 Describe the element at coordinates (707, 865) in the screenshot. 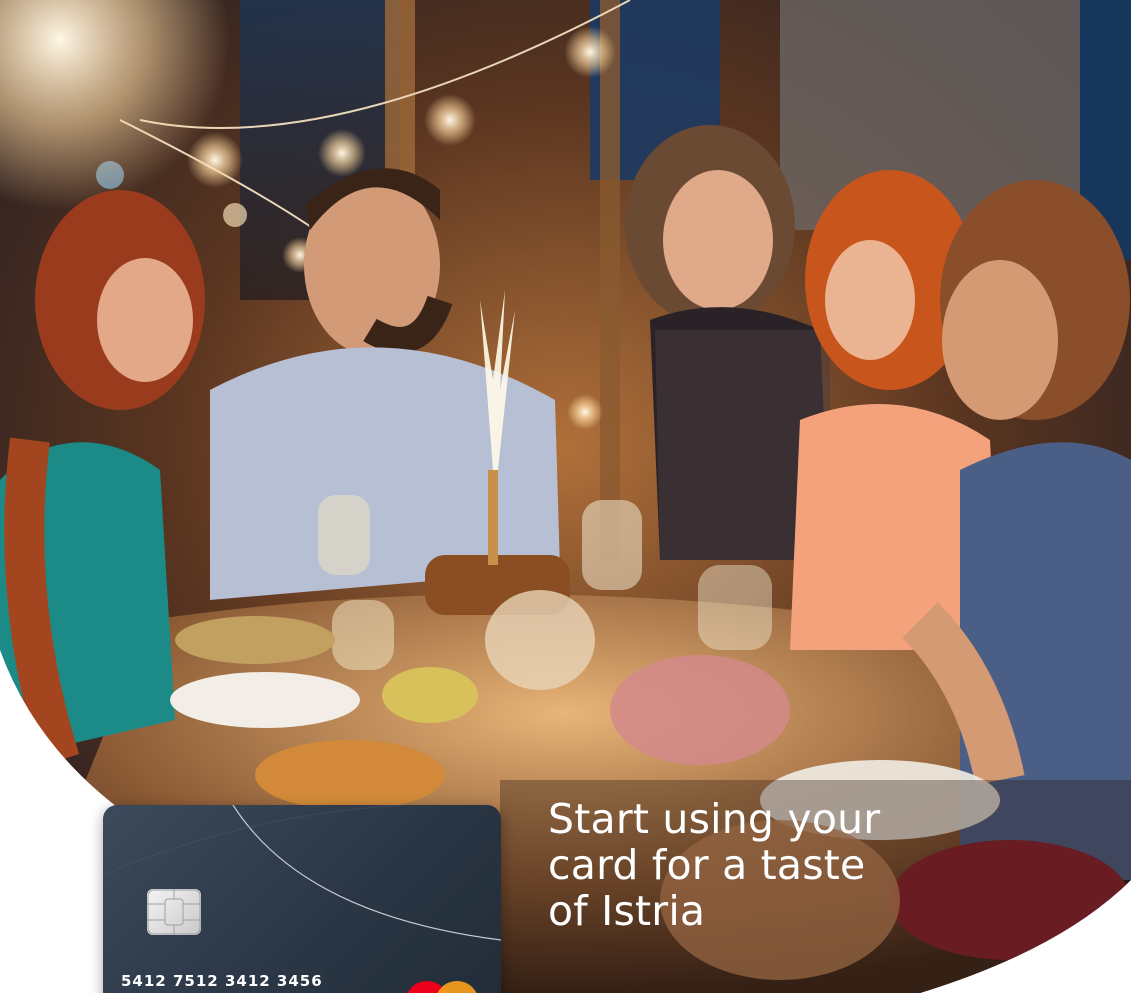

I see `headline-line-2: card for a taste` at that location.